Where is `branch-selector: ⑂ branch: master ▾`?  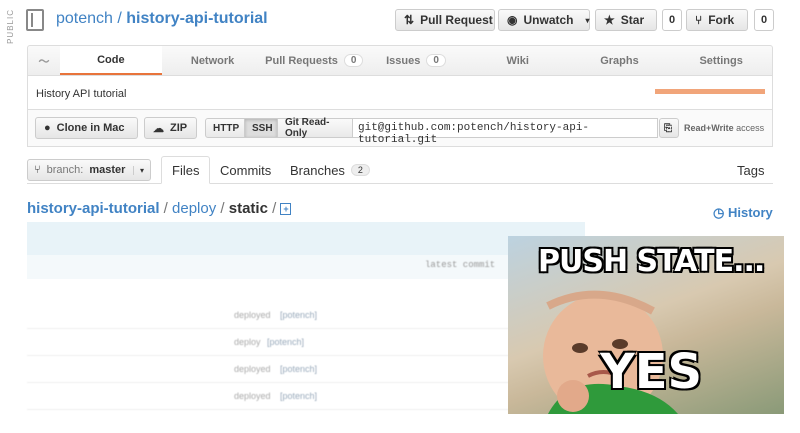
branch-selector: ⑂ branch: master ▾ is located at coordinates (89, 170).